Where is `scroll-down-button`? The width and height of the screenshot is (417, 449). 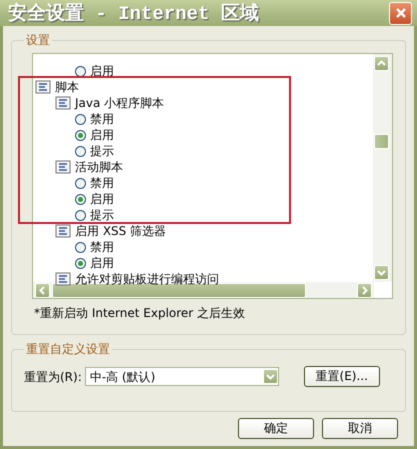 scroll-down-button is located at coordinates (381, 272).